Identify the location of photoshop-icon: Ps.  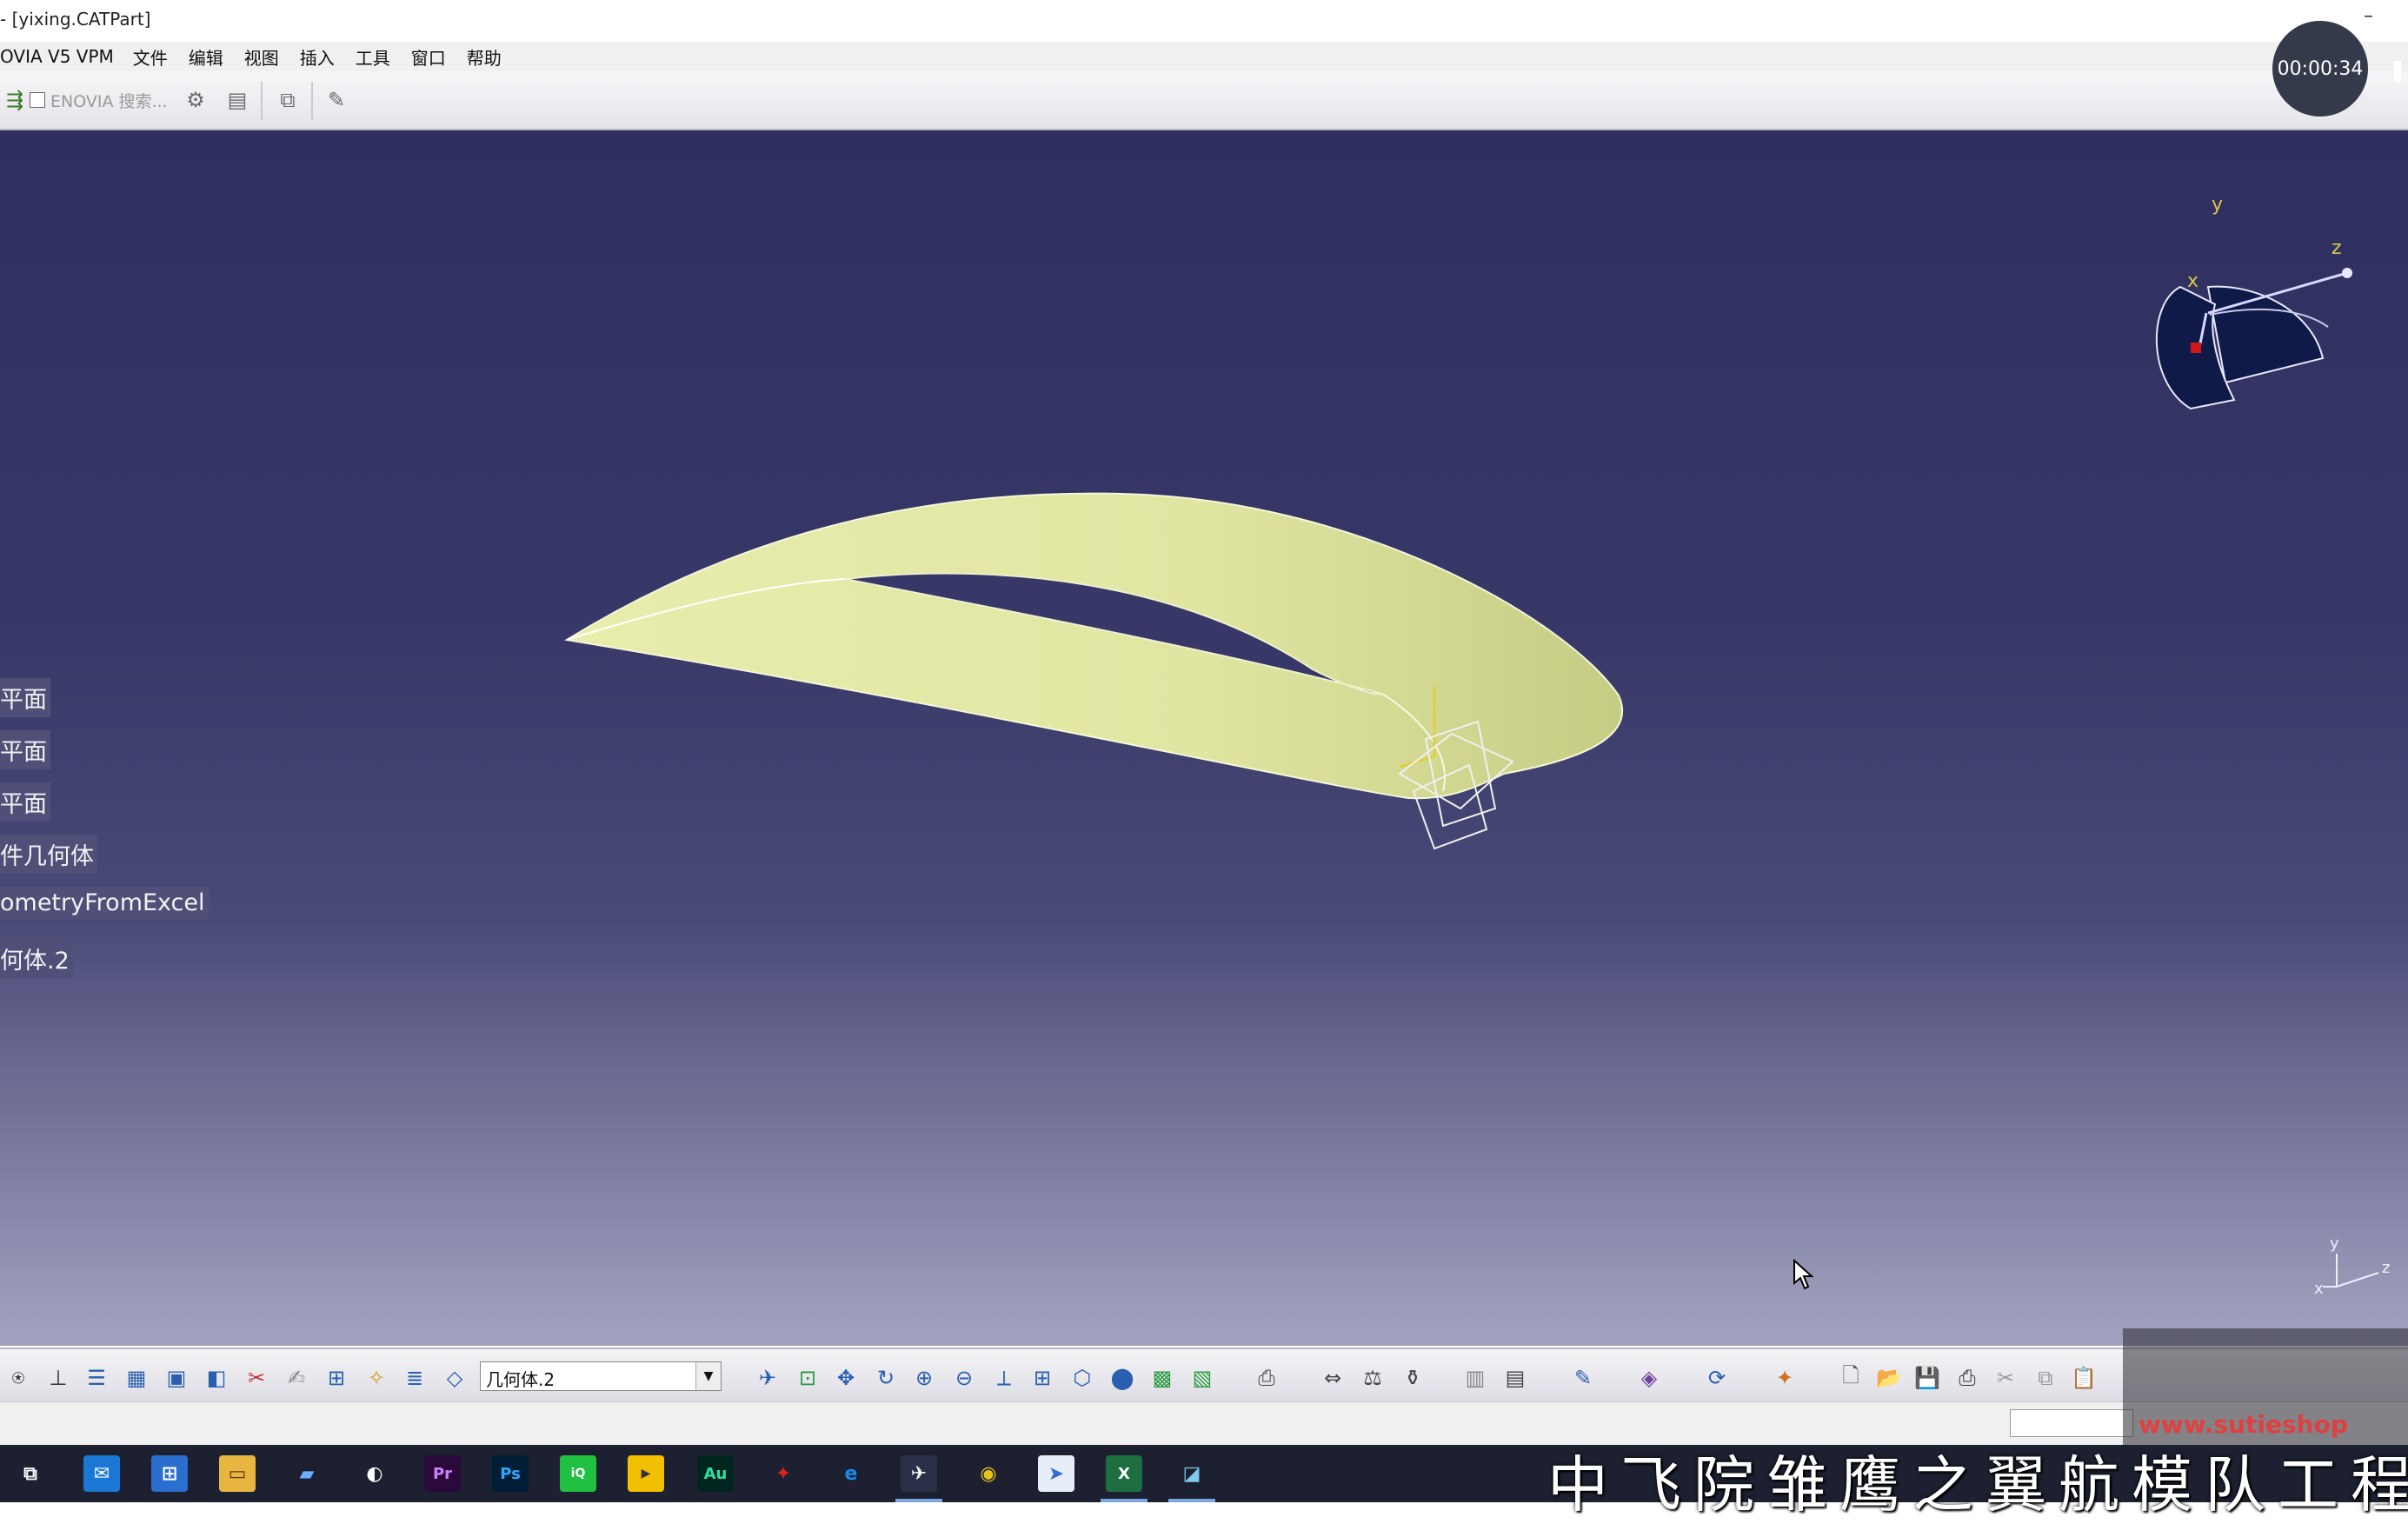
(510, 1473).